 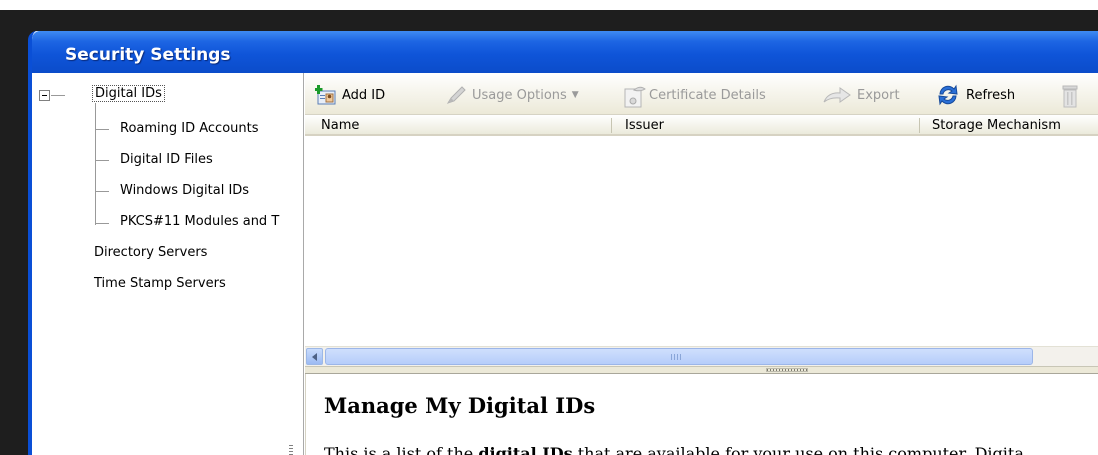 I want to click on collapse-toggle-icon, so click(x=44, y=95).